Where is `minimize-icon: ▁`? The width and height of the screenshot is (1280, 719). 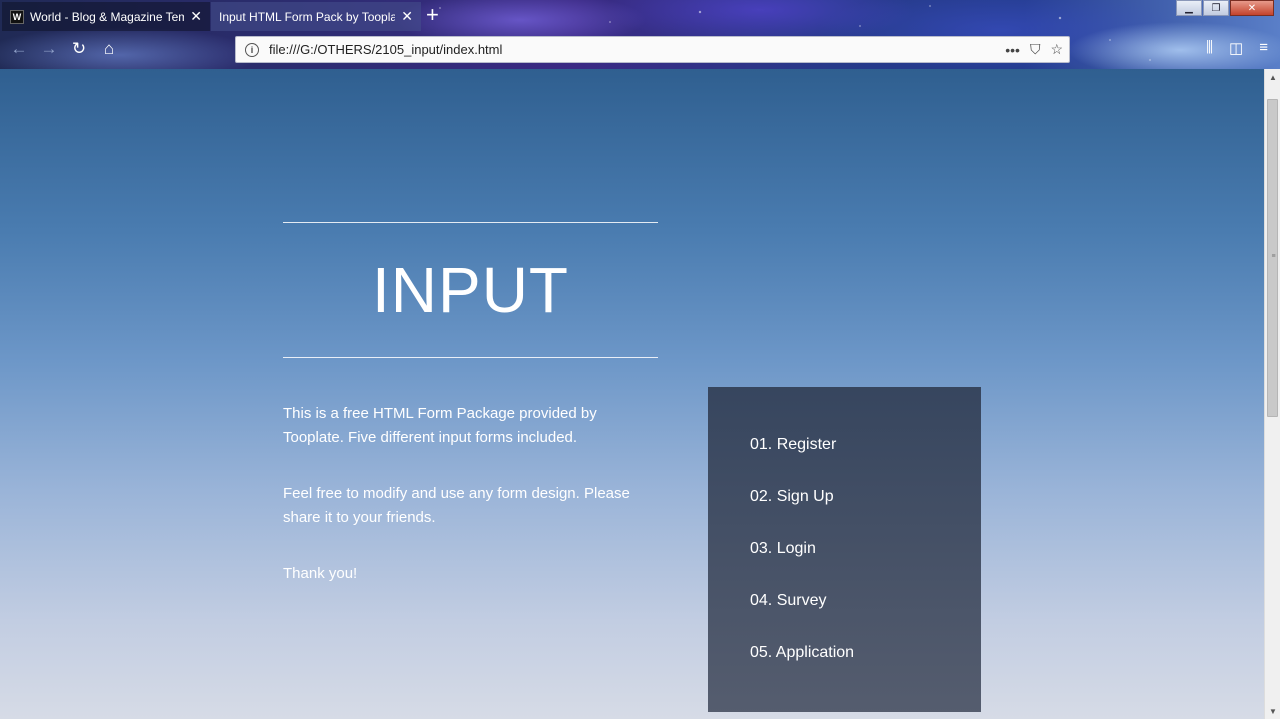 minimize-icon: ▁ is located at coordinates (1189, 8).